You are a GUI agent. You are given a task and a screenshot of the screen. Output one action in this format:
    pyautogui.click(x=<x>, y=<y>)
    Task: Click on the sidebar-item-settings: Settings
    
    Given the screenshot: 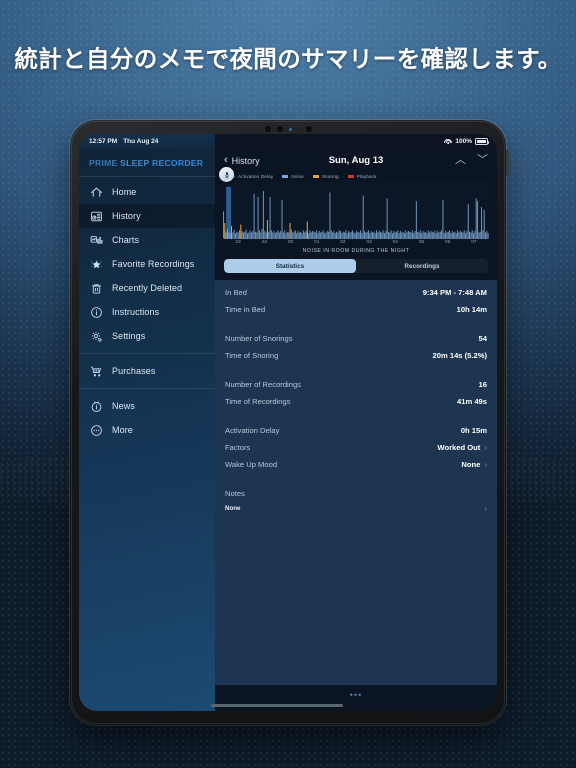 What is the action you would take?
    pyautogui.click(x=147, y=336)
    